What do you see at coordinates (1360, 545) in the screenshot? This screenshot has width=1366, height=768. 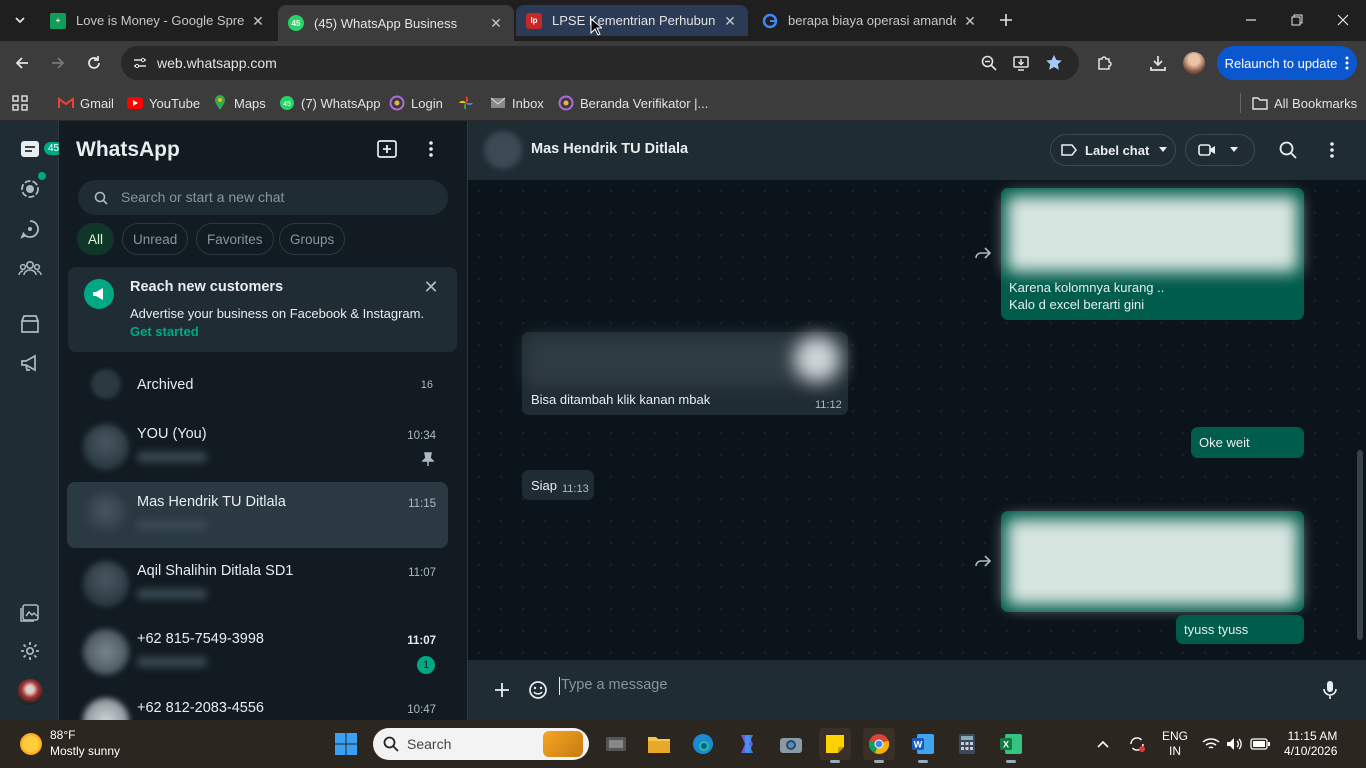 I see `scrollbar` at bounding box center [1360, 545].